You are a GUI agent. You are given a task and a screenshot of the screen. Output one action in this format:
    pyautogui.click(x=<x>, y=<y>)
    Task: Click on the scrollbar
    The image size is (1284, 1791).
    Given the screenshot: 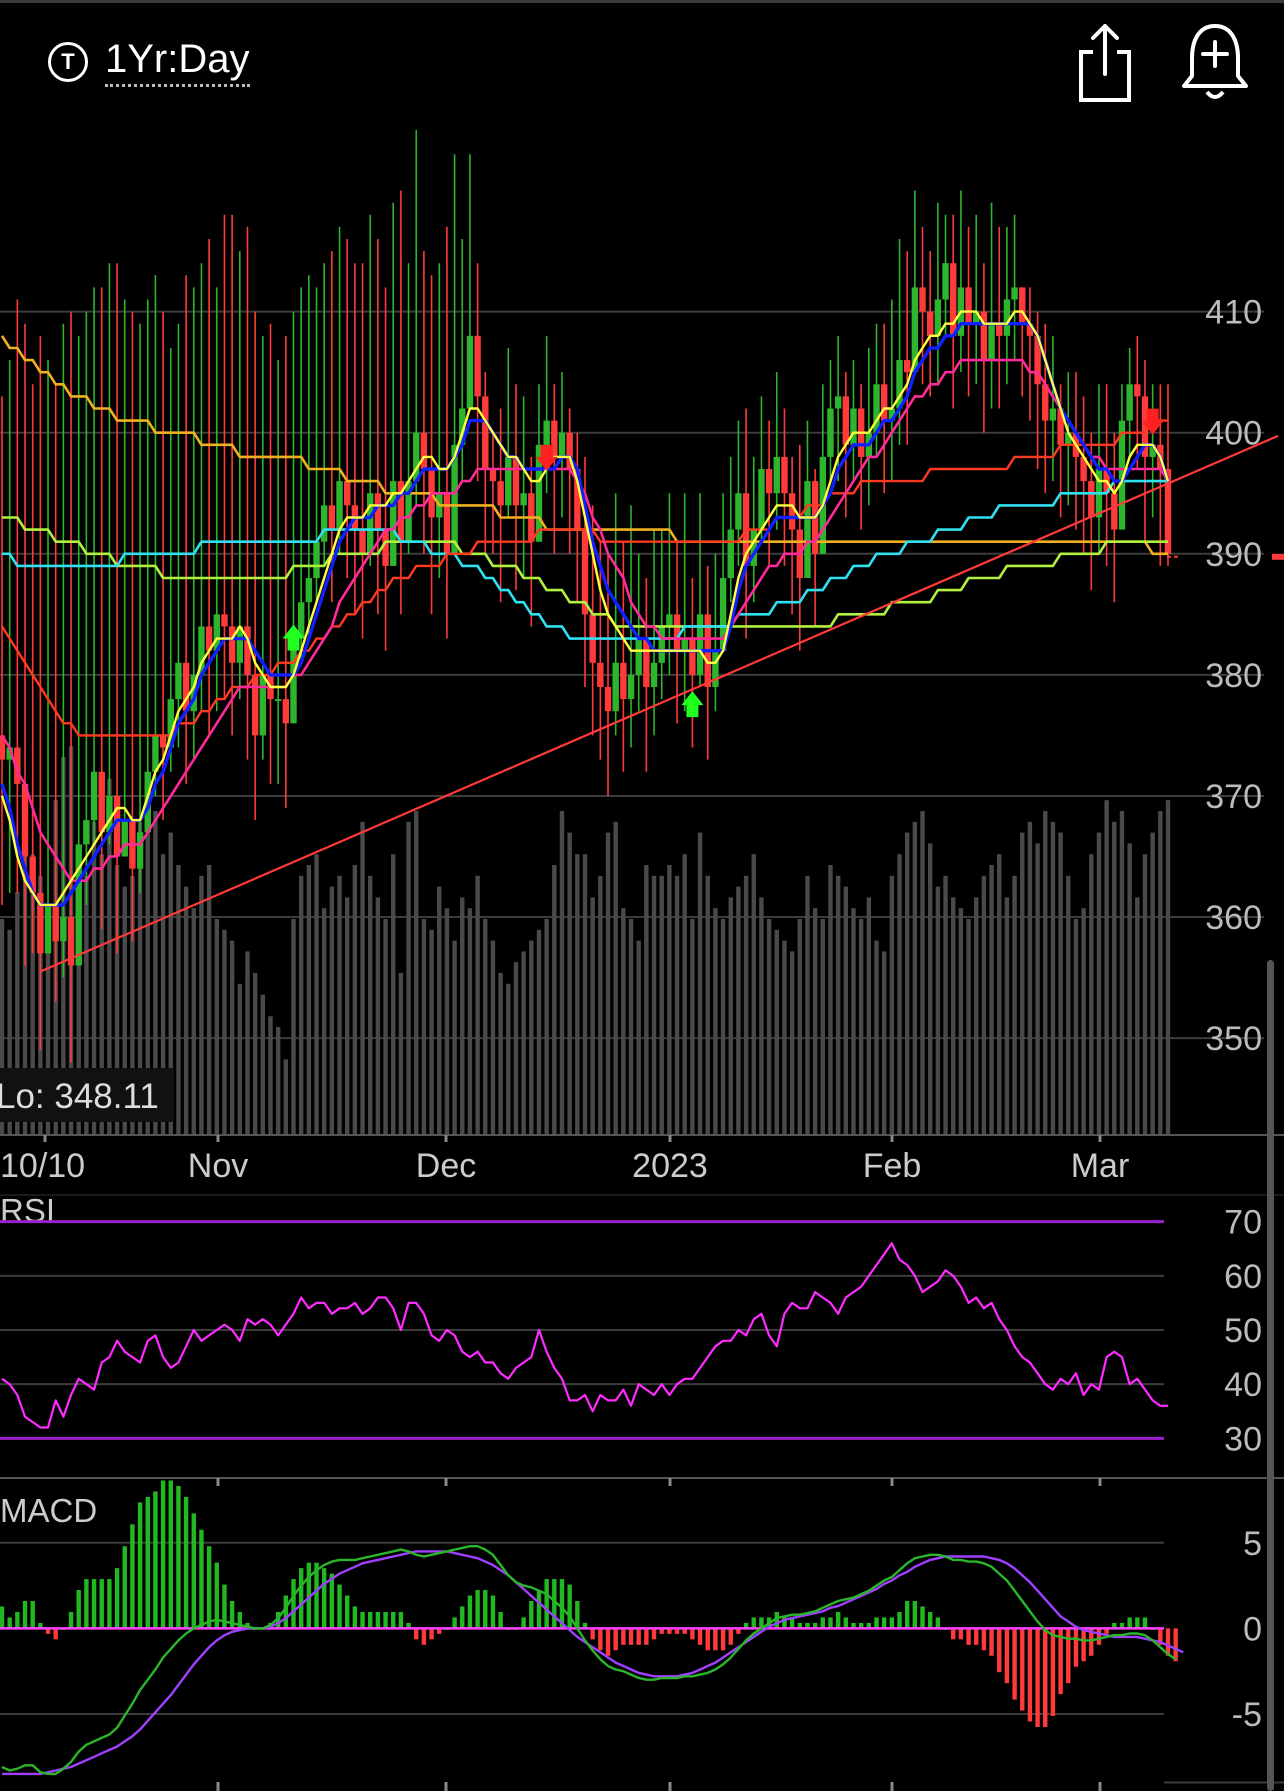 What is the action you would take?
    pyautogui.click(x=1270, y=1375)
    